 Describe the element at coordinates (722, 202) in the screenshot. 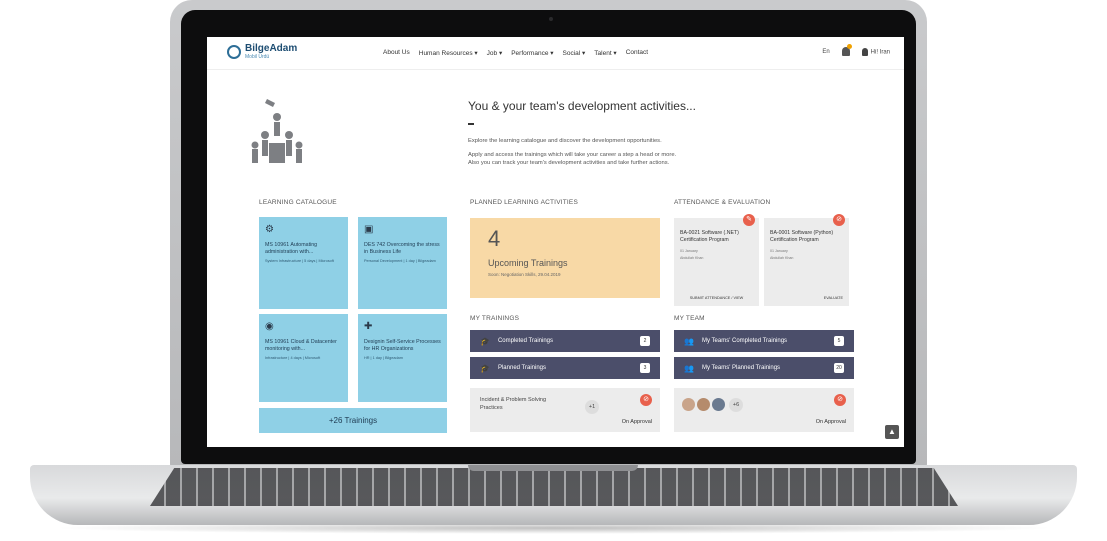

I see `attendance-heading: ATTENDANCE & EVALUATION` at that location.